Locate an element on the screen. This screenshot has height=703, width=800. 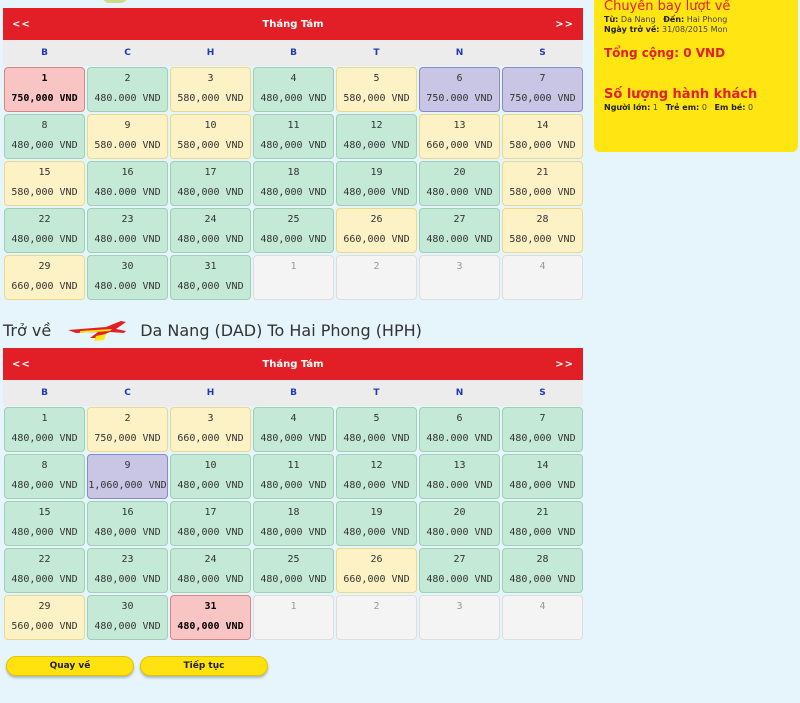
back-button: Quay về is located at coordinates (70, 666).